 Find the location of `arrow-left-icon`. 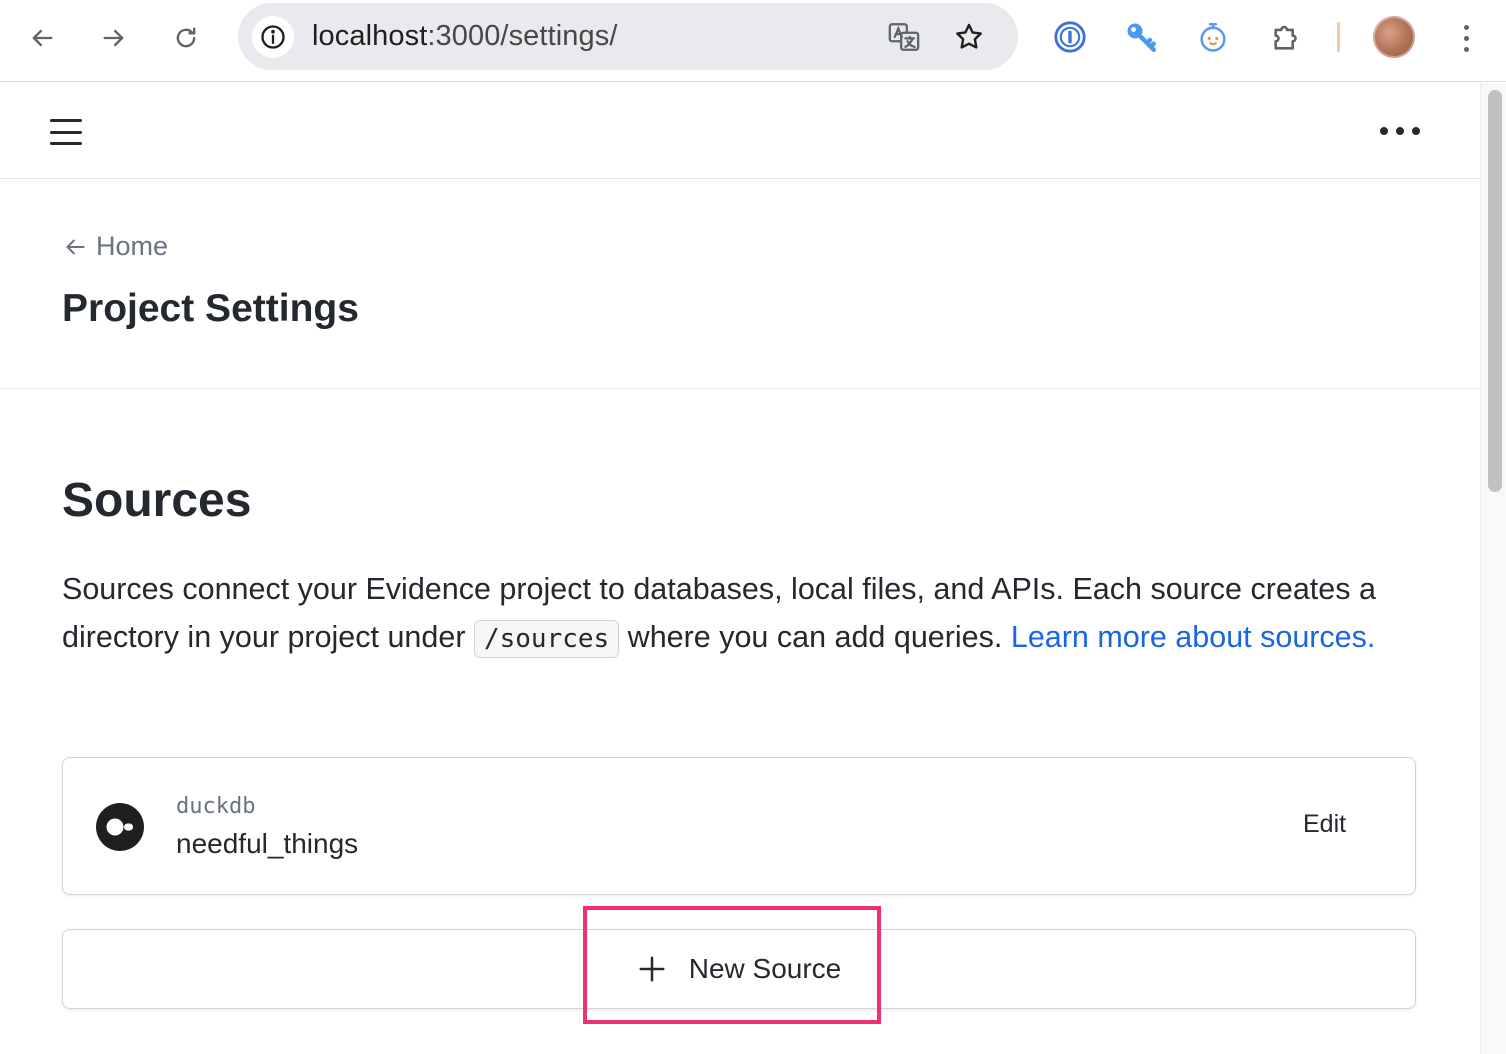

arrow-left-icon is located at coordinates (75, 246).